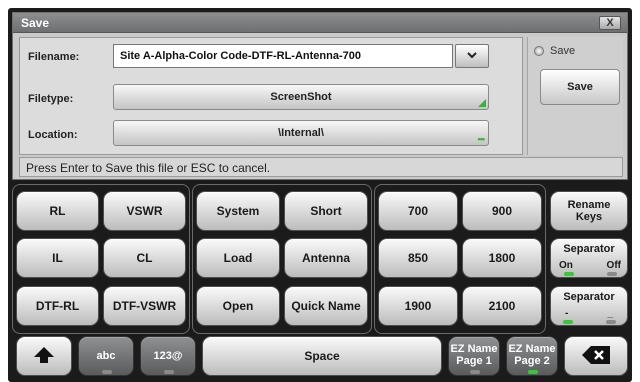 The width and height of the screenshot is (640, 382). What do you see at coordinates (474, 361) in the screenshot?
I see `ez-page1-line2: Page 1` at bounding box center [474, 361].